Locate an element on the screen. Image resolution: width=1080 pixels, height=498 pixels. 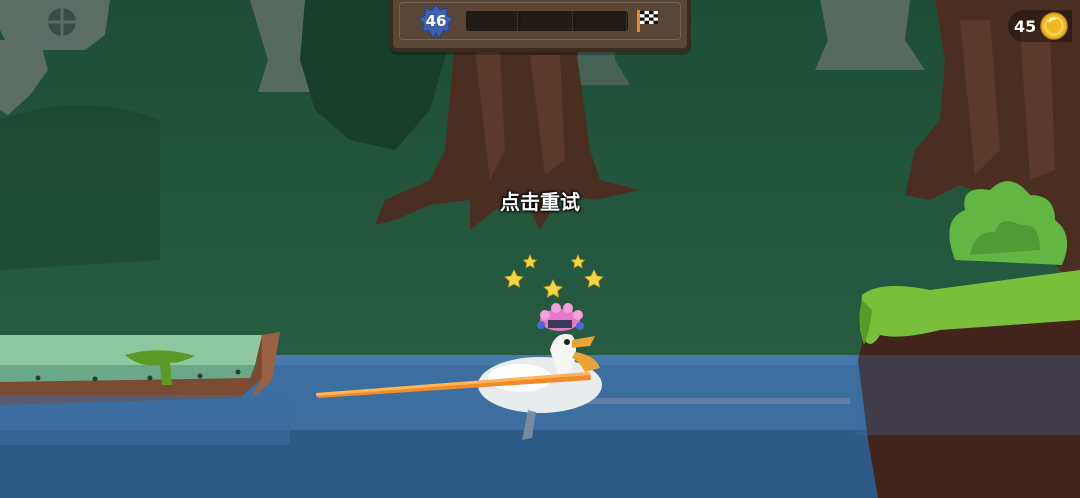
dizzy-stars is located at coordinates (554, 276).